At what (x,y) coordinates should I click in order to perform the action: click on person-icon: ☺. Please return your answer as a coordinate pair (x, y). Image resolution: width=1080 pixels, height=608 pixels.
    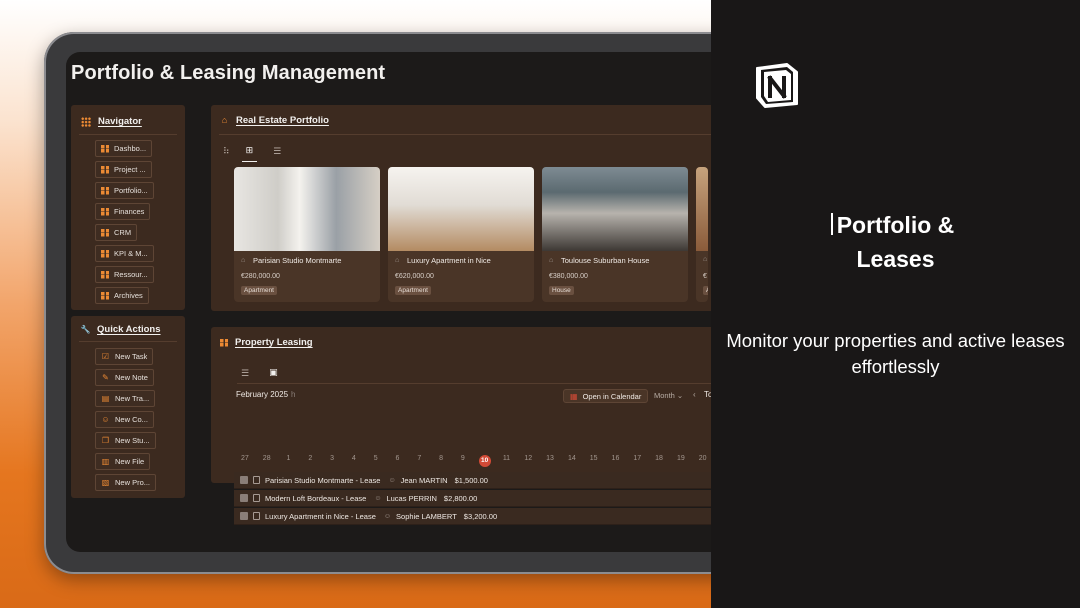
    Looking at the image, I should click on (392, 480).